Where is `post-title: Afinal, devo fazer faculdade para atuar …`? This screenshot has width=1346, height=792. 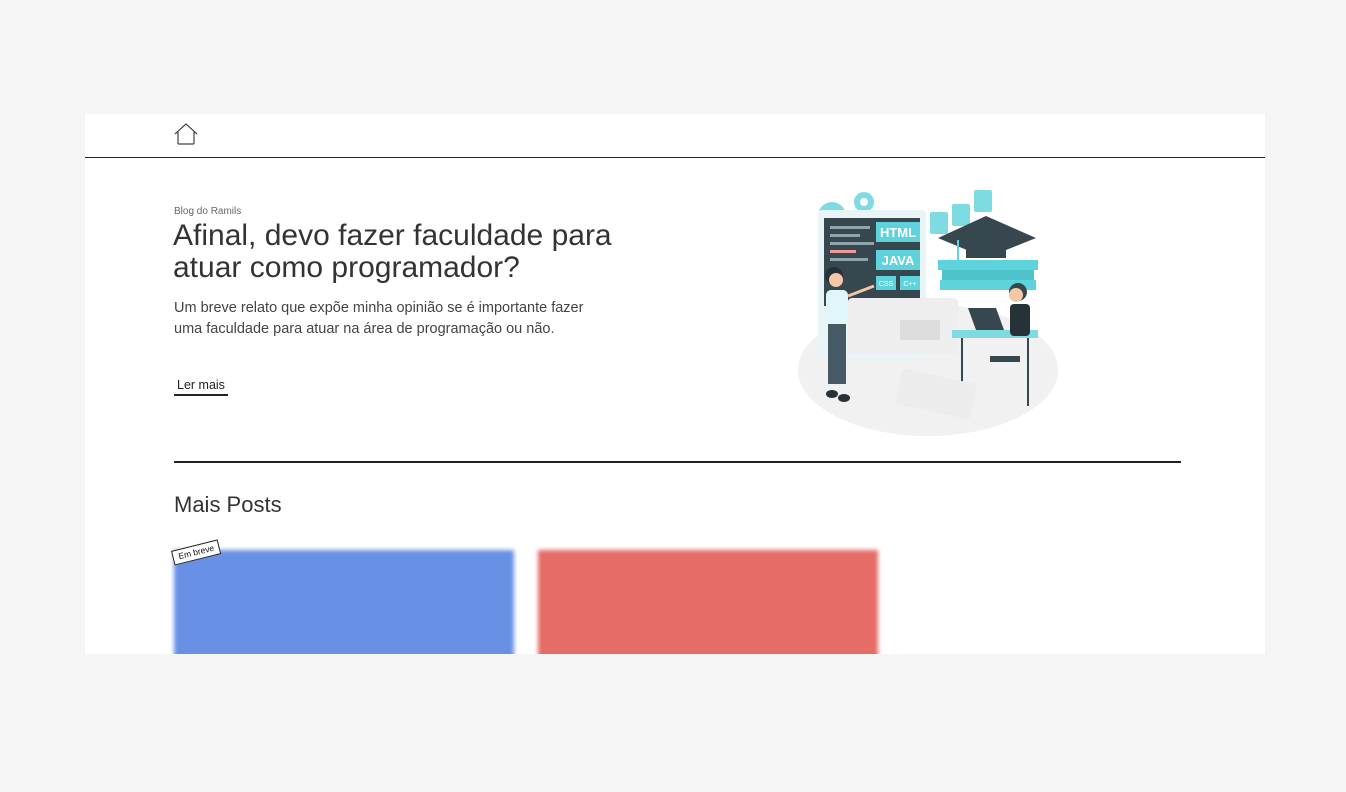
post-title: Afinal, devo fazer faculdade para atuar … is located at coordinates (392, 251).